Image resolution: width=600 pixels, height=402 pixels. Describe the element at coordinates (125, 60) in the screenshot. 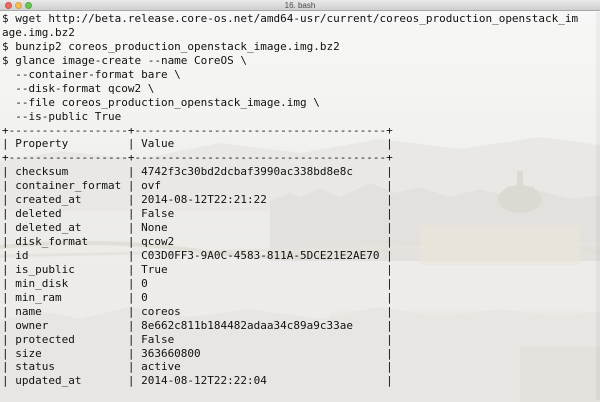

I see `terminal-line: $ glance image-create --name CoreOS \` at that location.